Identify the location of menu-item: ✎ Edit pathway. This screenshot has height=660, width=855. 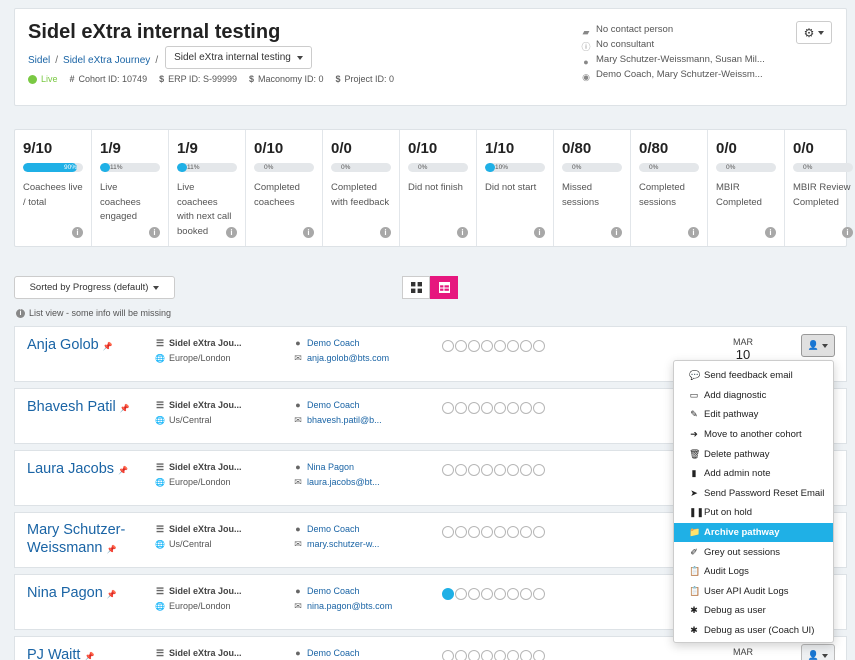
(753, 415).